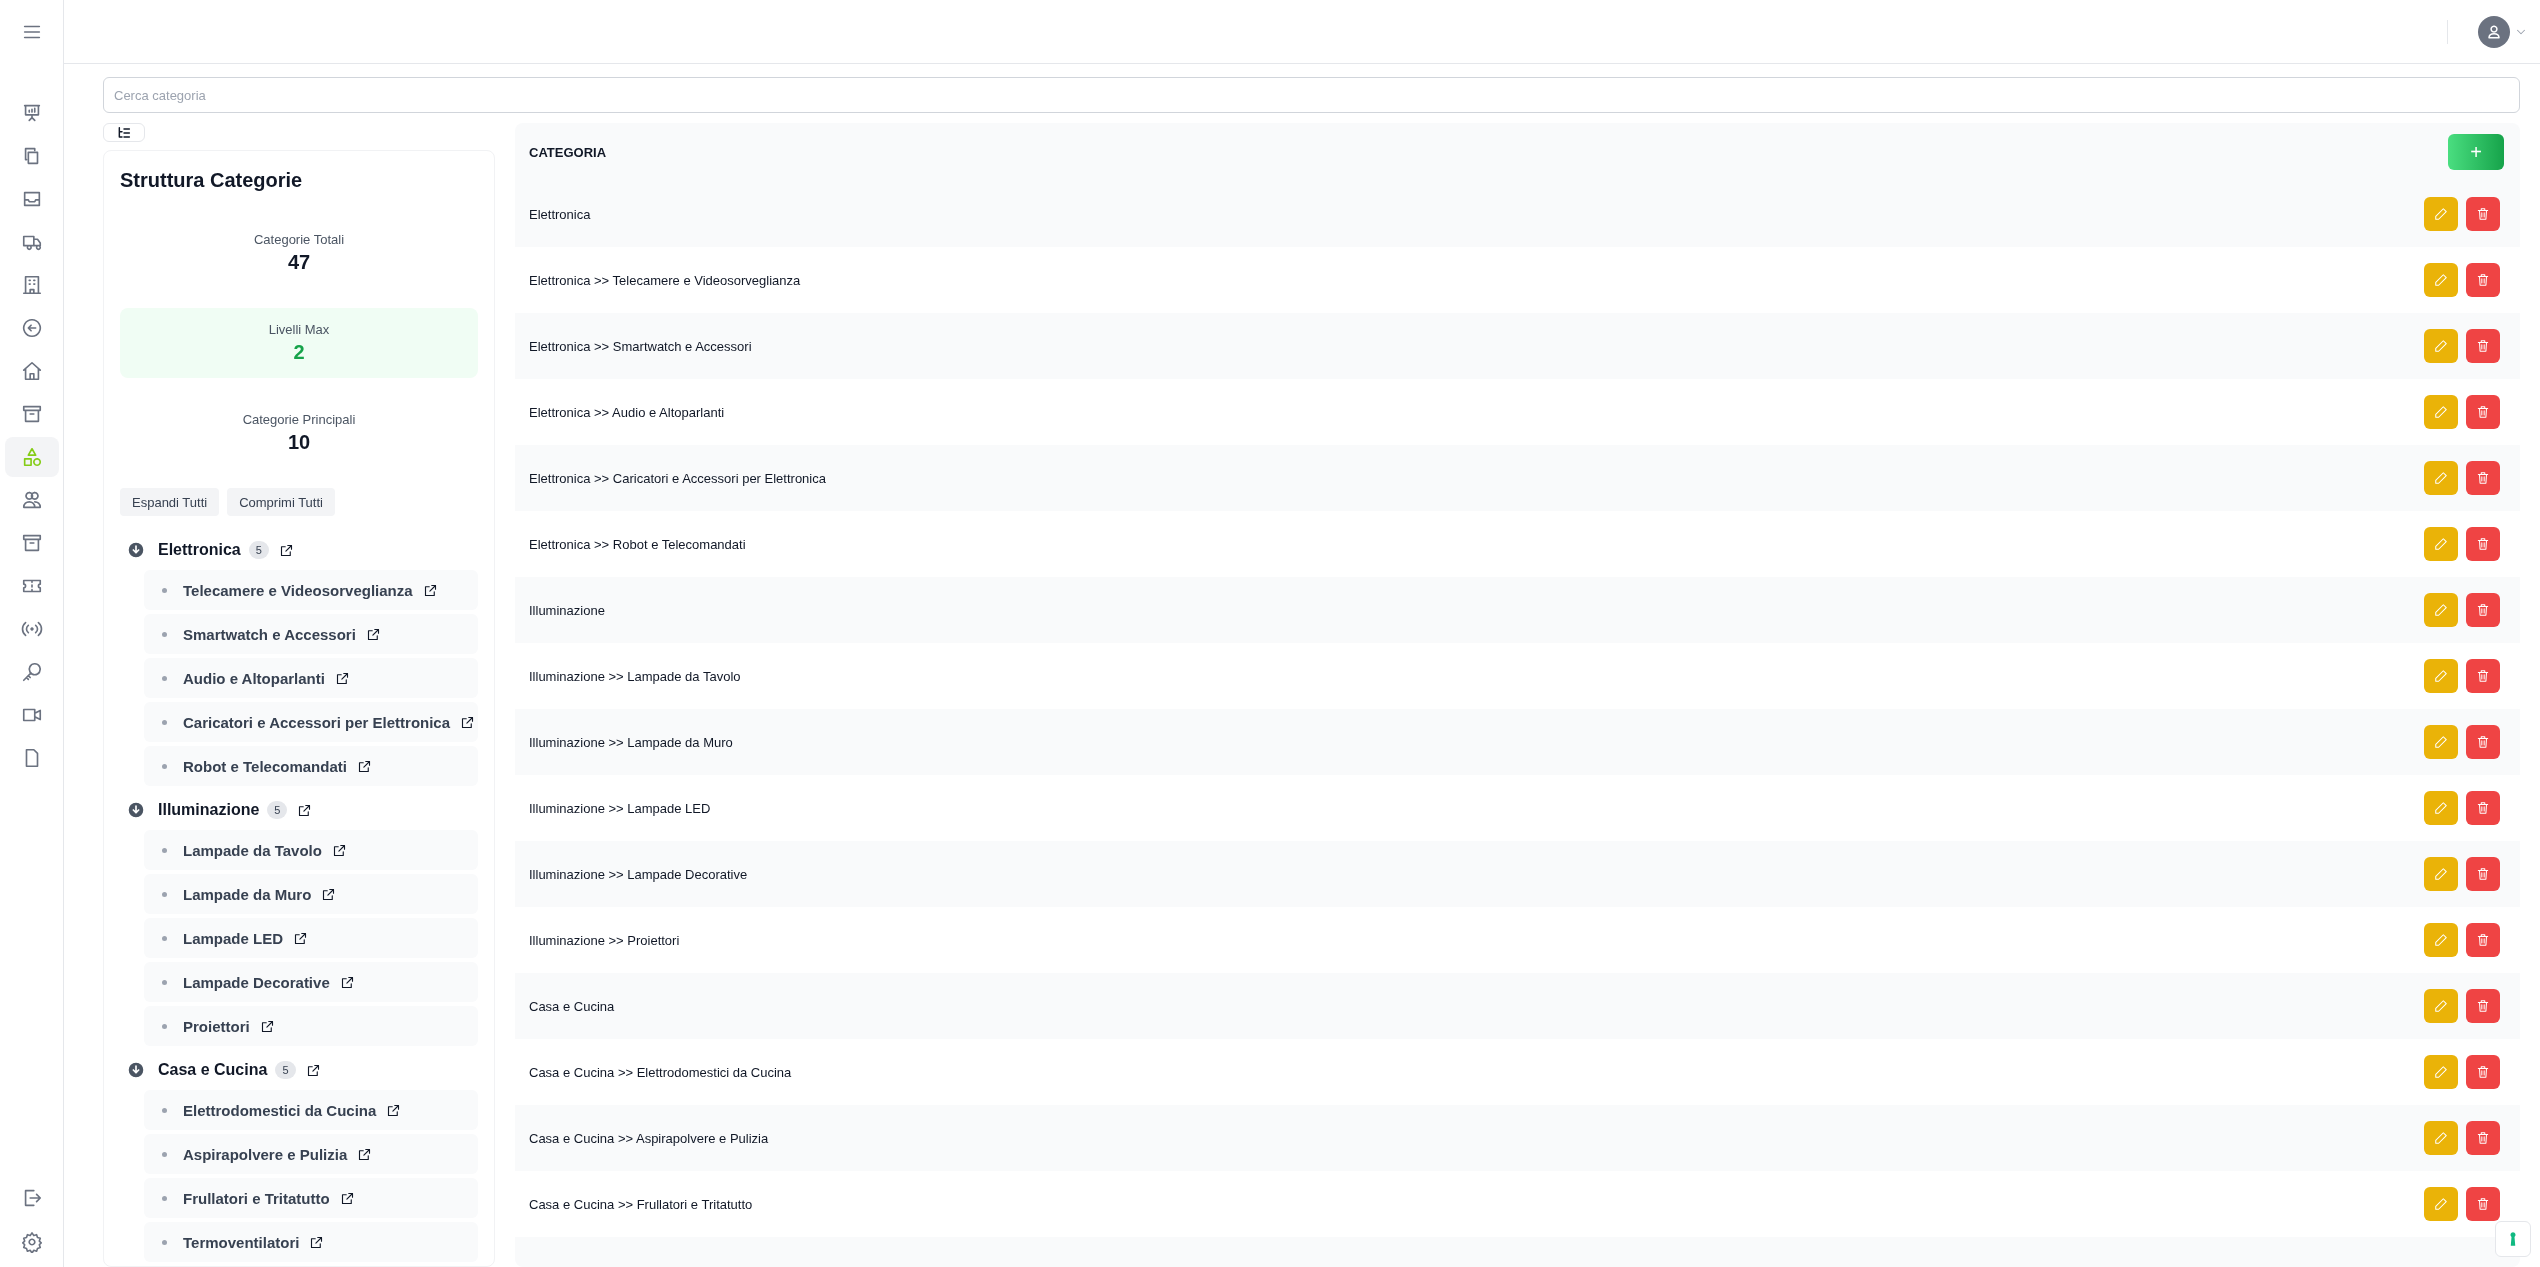 The image size is (2540, 1267). What do you see at coordinates (256, 982) in the screenshot?
I see `subcategory-name: Lampade Decorative` at bounding box center [256, 982].